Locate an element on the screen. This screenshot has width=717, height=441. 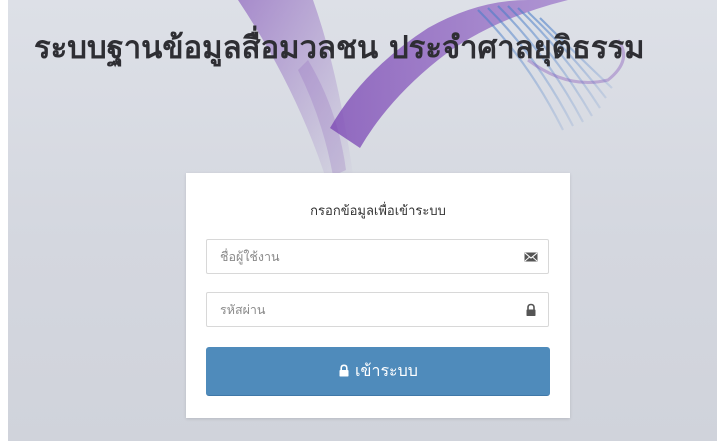
login-heading: กรอกข้อมูลเพื่อเข้าระบบ is located at coordinates (378, 211).